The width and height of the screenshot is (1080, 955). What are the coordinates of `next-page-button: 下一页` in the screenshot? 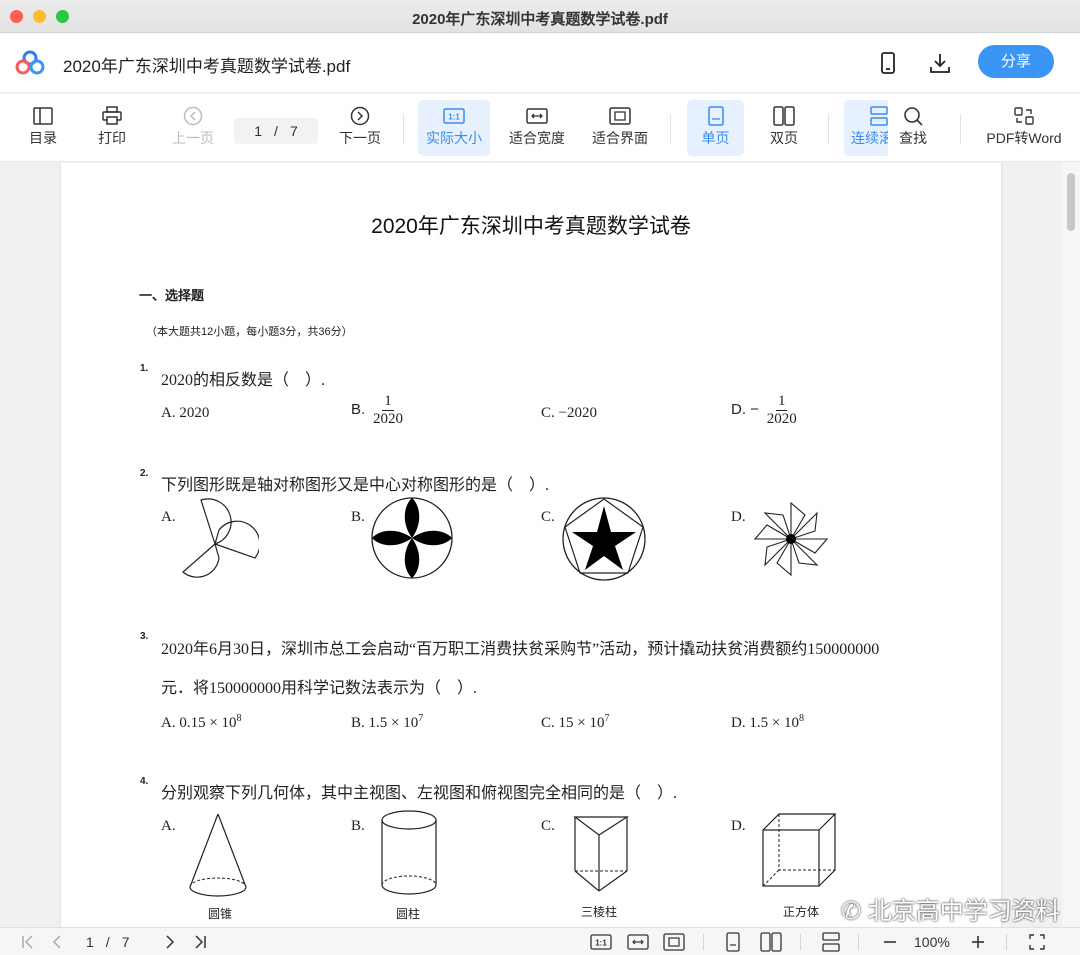 It's located at (360, 128).